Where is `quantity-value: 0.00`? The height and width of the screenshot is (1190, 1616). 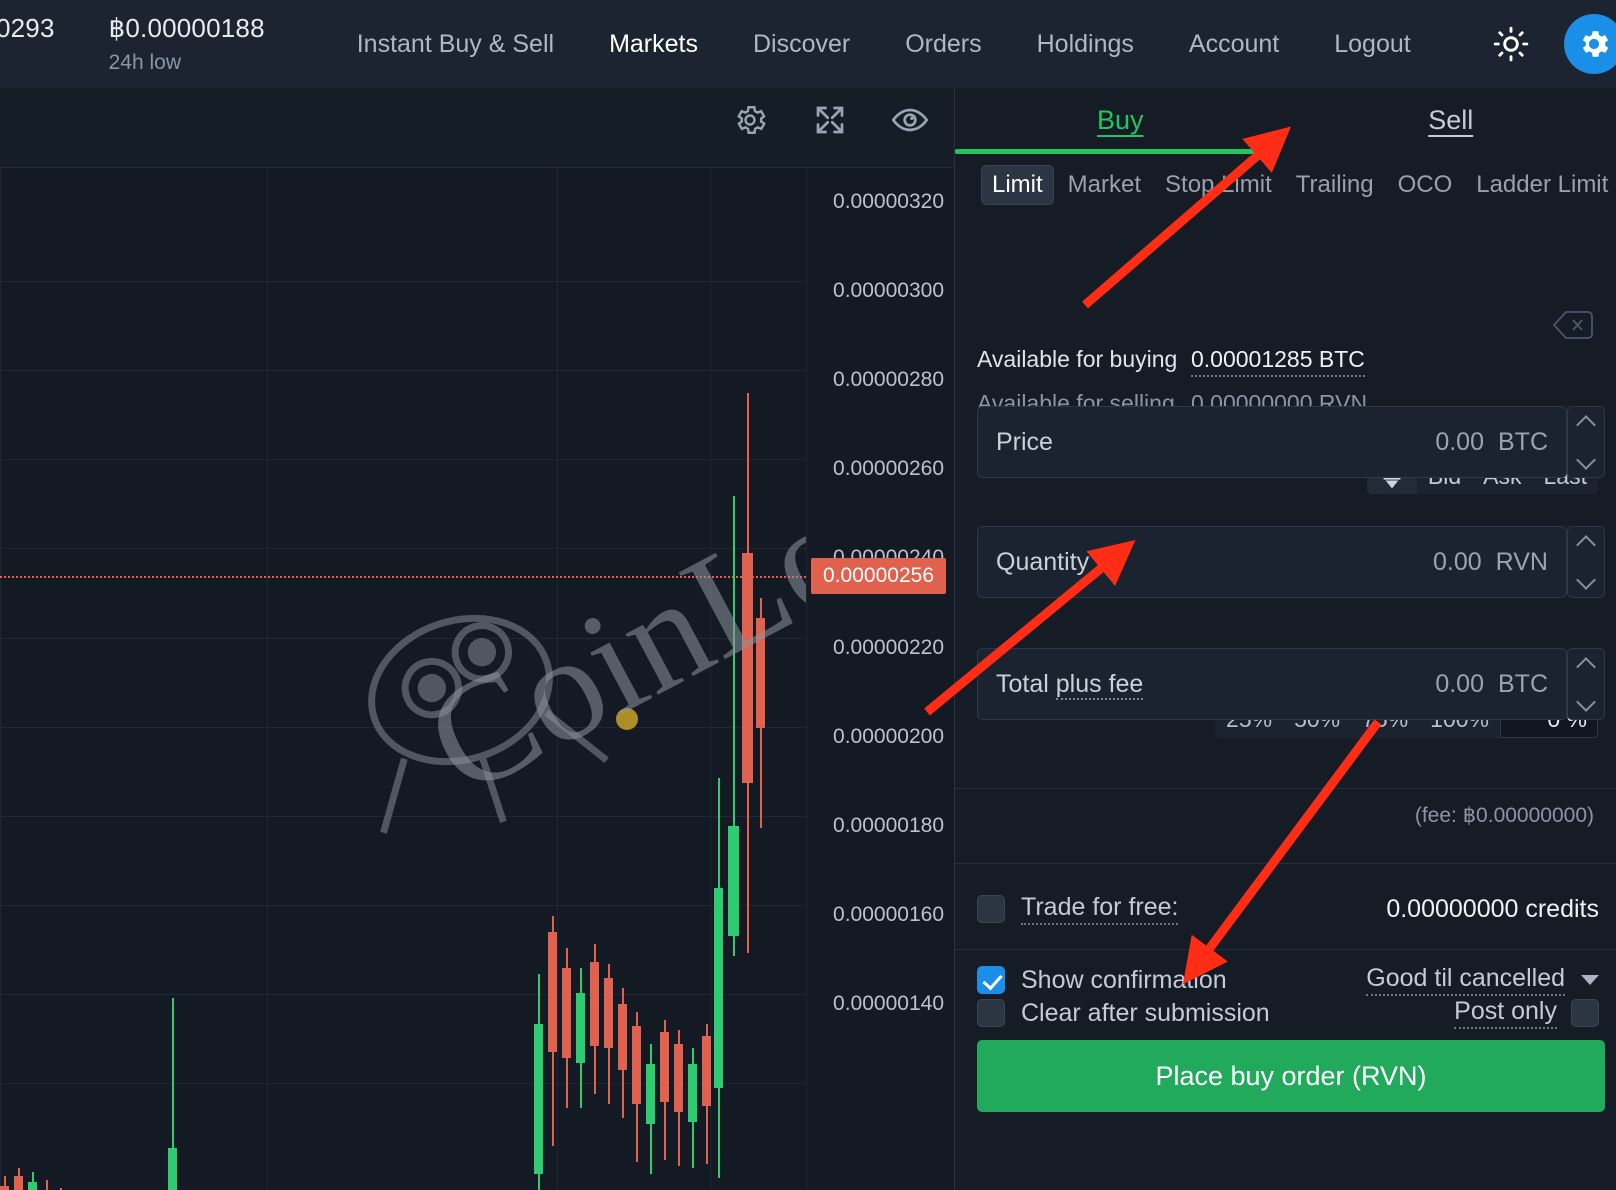
quantity-value: 0.00 is located at coordinates (1457, 561).